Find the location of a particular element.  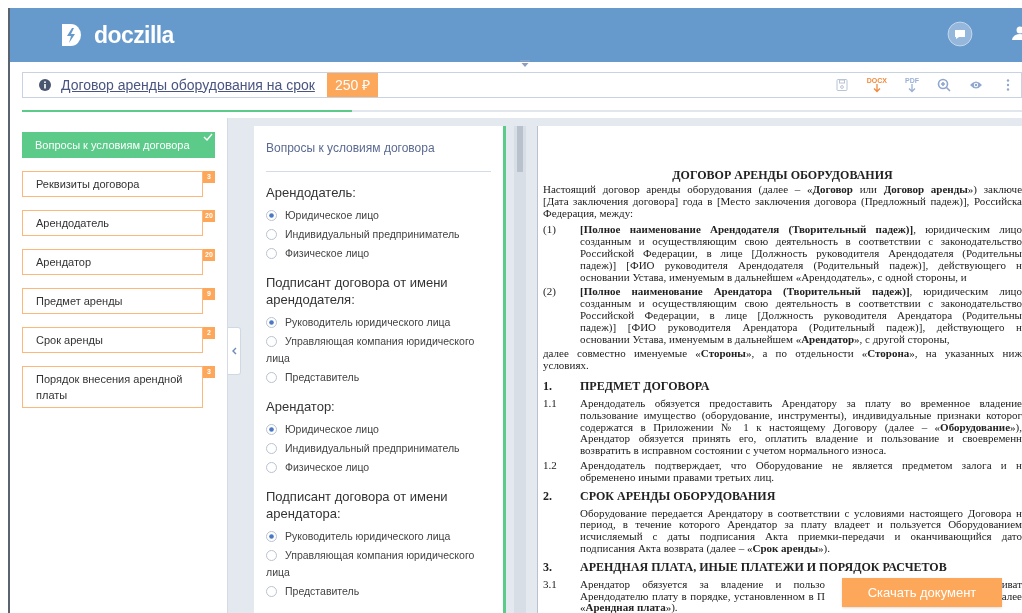

chevron-left-icon is located at coordinates (234, 351).